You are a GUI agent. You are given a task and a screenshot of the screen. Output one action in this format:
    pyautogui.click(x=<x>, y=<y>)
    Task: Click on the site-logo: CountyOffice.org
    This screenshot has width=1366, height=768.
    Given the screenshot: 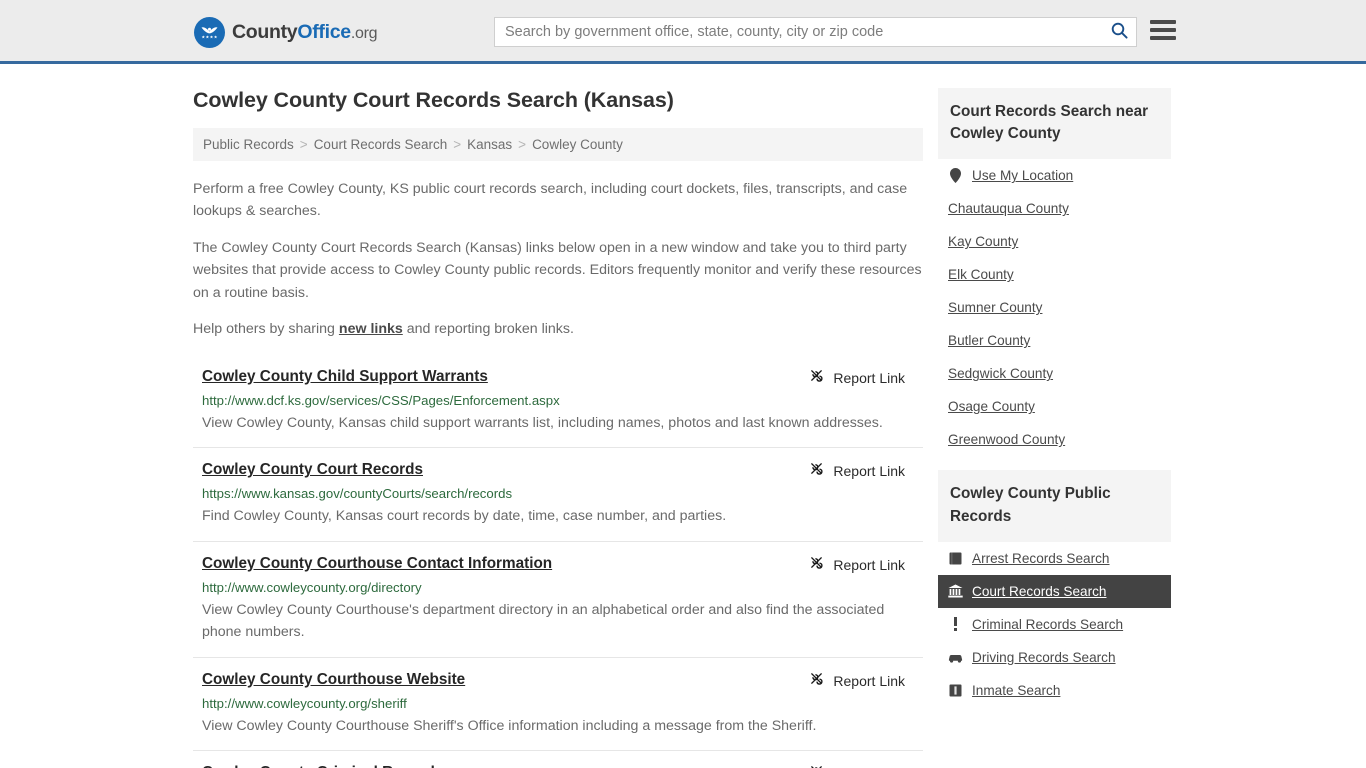 What is the action you would take?
    pyautogui.click(x=286, y=32)
    